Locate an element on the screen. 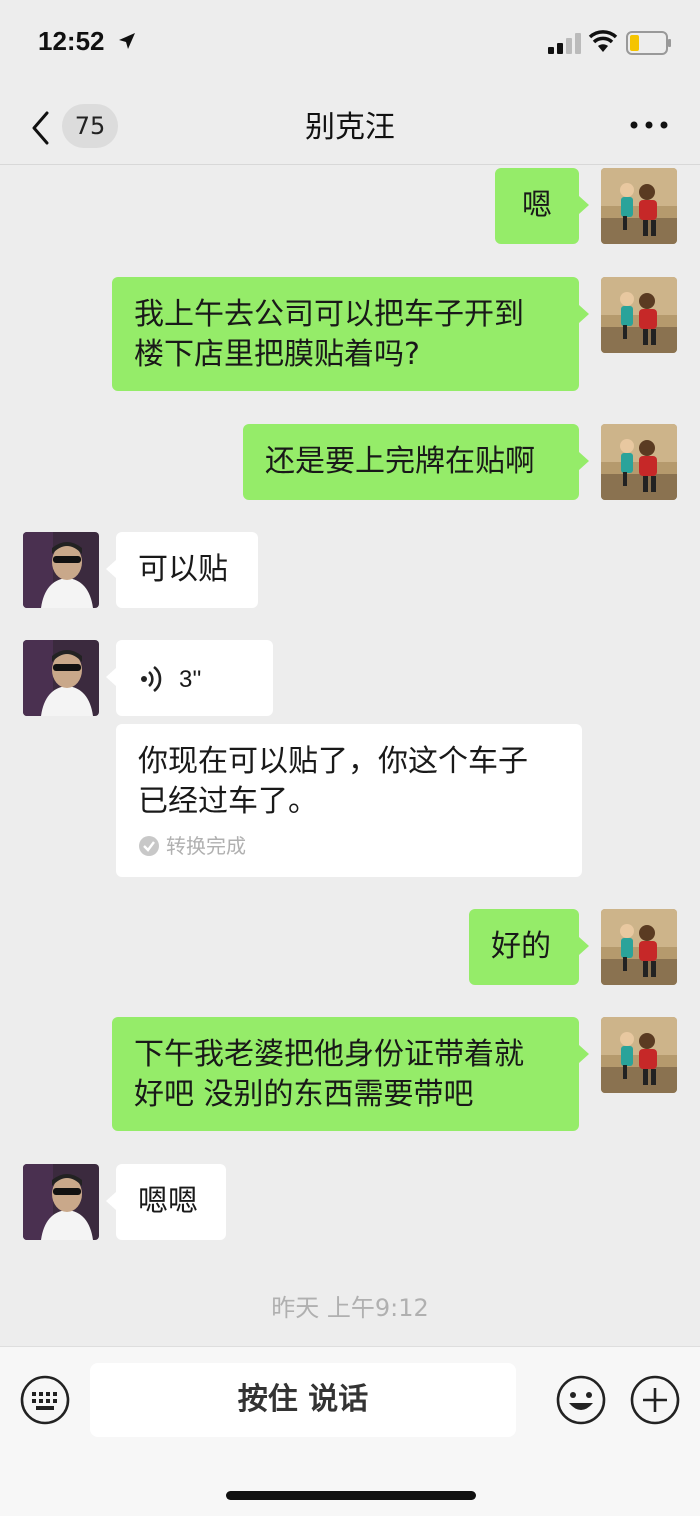  message-bubble-incoming: 可以贴 is located at coordinates (182, 570).